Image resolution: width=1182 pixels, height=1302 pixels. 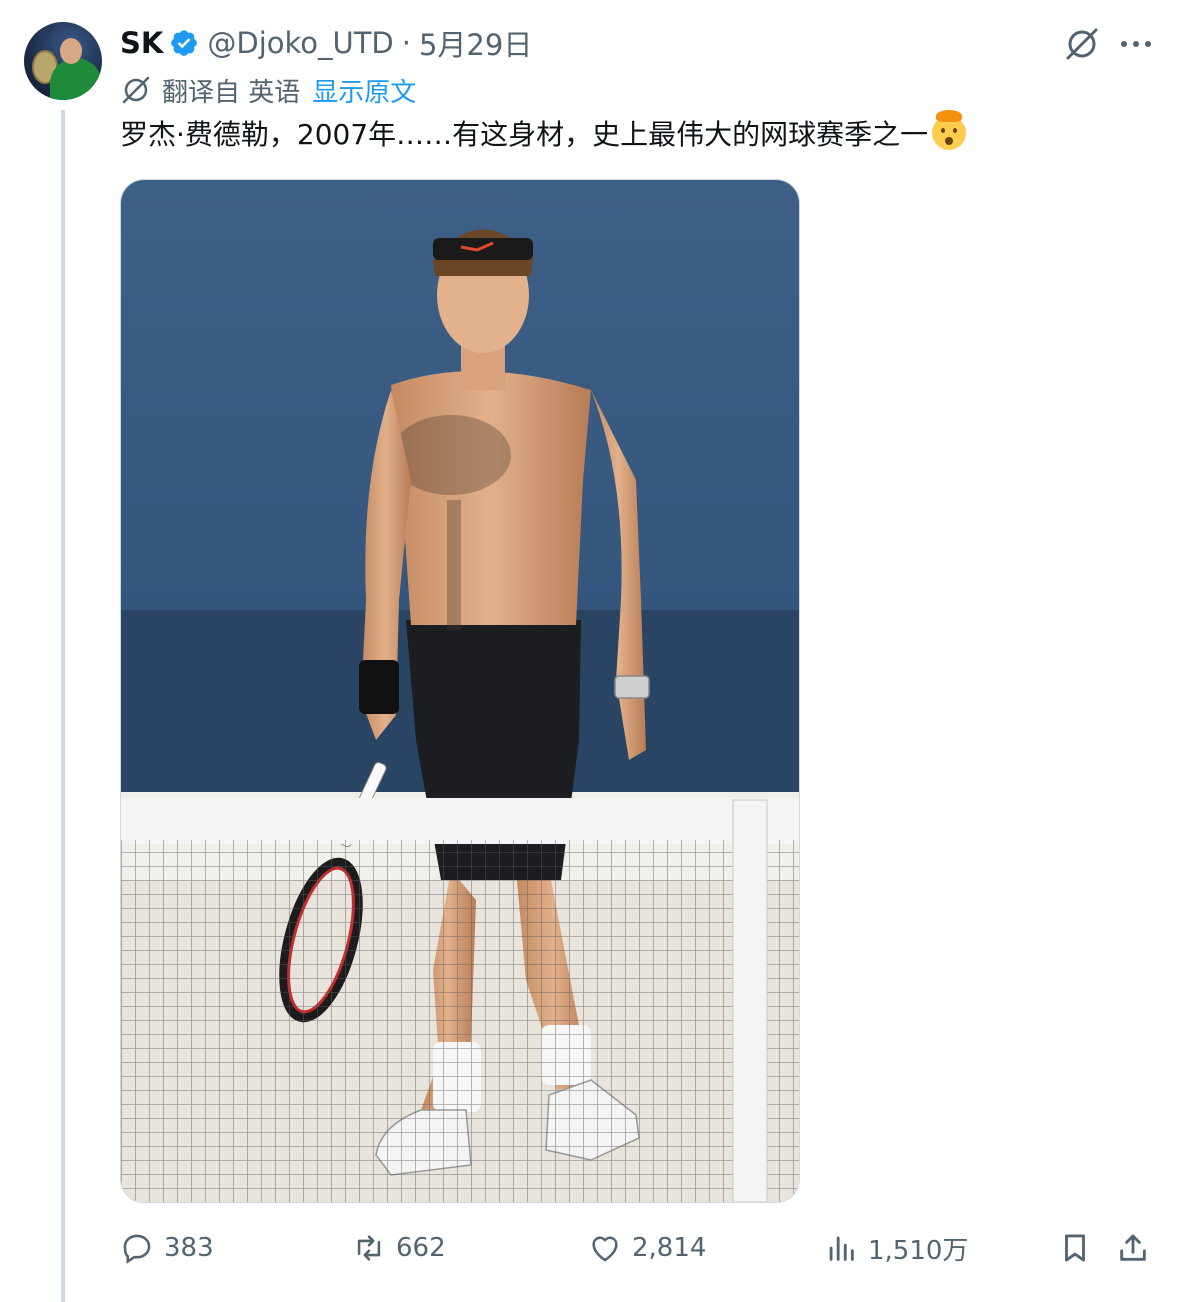 I want to click on tweet-text: 罗杰·费德勒，2007年……有这身材，史上最伟大的网球赛季之一, so click(x=543, y=132).